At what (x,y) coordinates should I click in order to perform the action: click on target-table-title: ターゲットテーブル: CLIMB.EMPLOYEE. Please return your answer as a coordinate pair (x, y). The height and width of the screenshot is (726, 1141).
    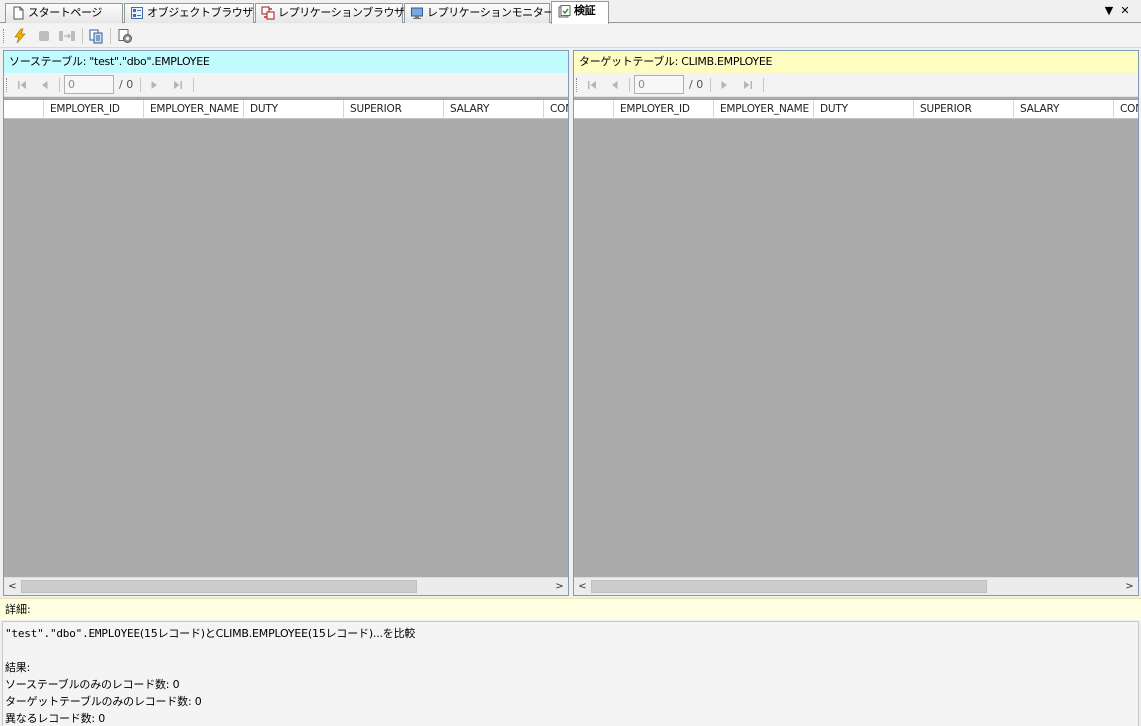
    Looking at the image, I should click on (856, 62).